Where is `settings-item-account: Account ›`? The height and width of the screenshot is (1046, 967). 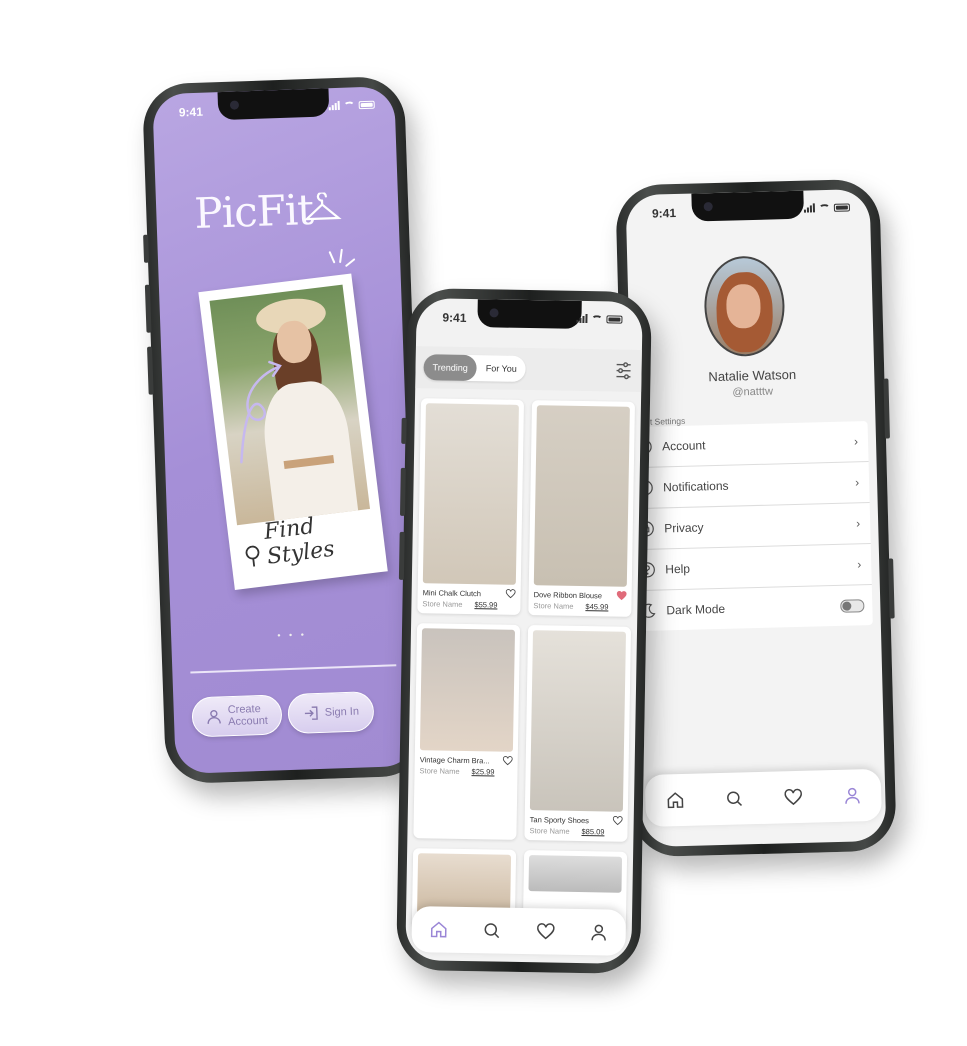 settings-item-account: Account › is located at coordinates (750, 445).